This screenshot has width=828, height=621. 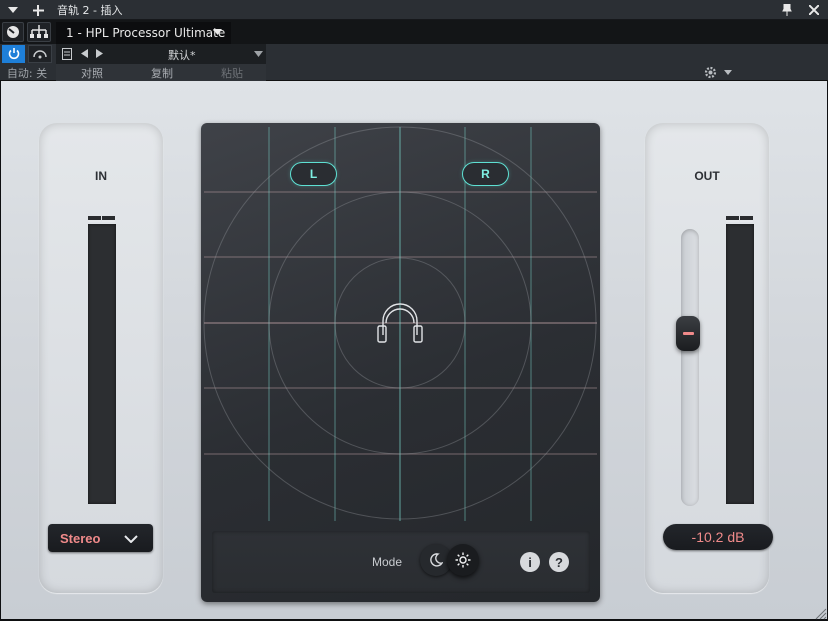 I want to click on next-preset-icon, so click(x=99, y=53).